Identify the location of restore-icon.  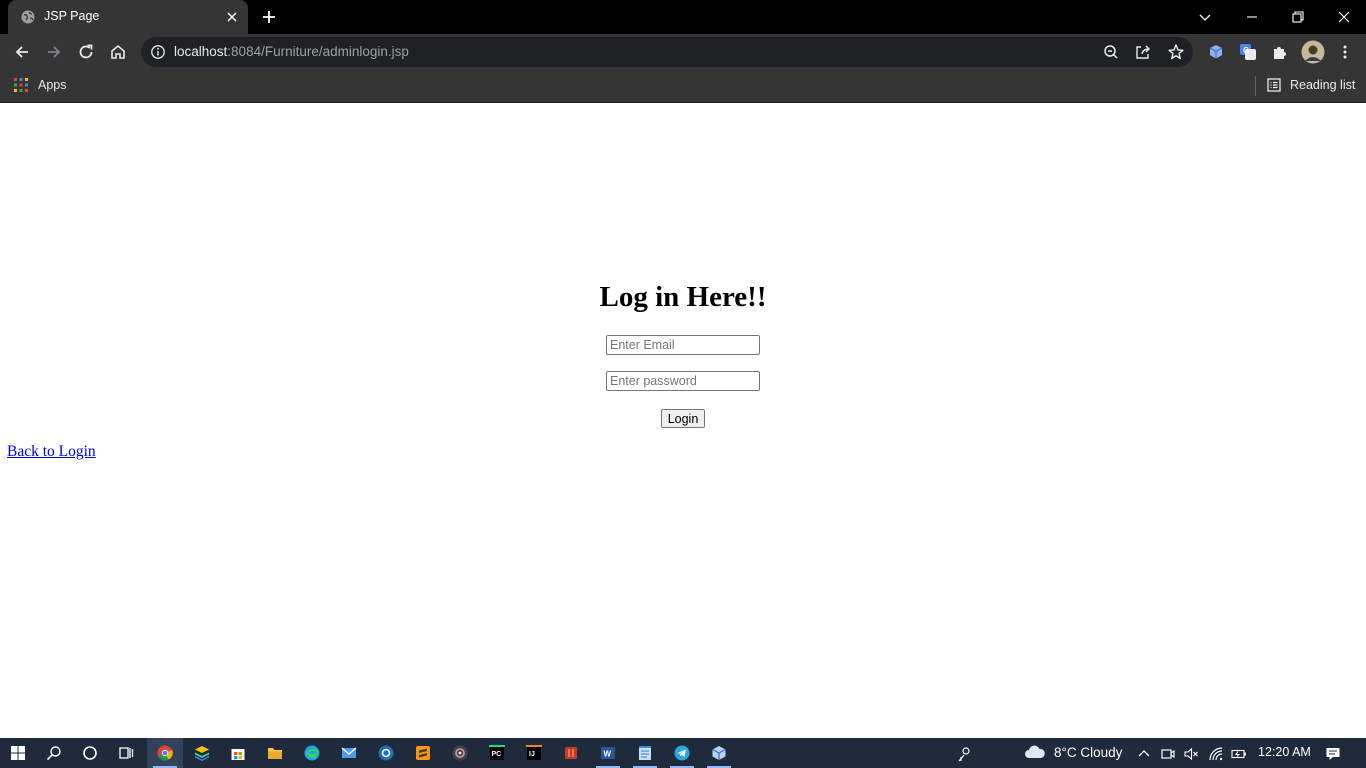
(1297, 17).